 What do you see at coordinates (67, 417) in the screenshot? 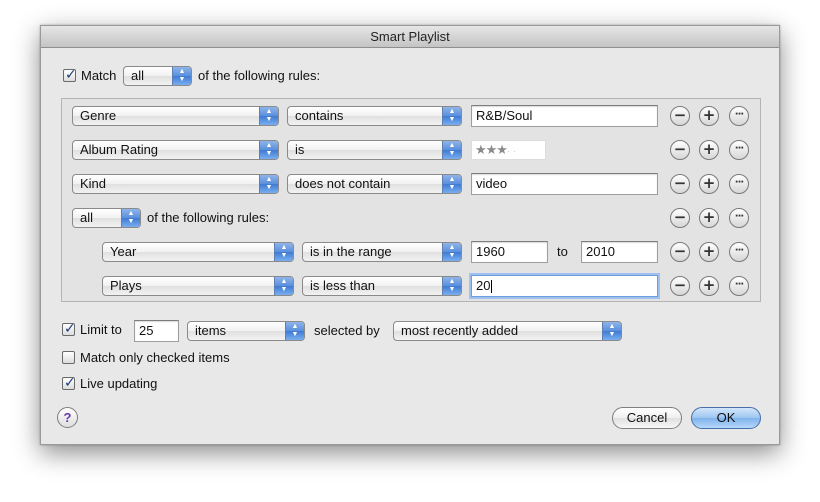
I see `help-button: ?` at bounding box center [67, 417].